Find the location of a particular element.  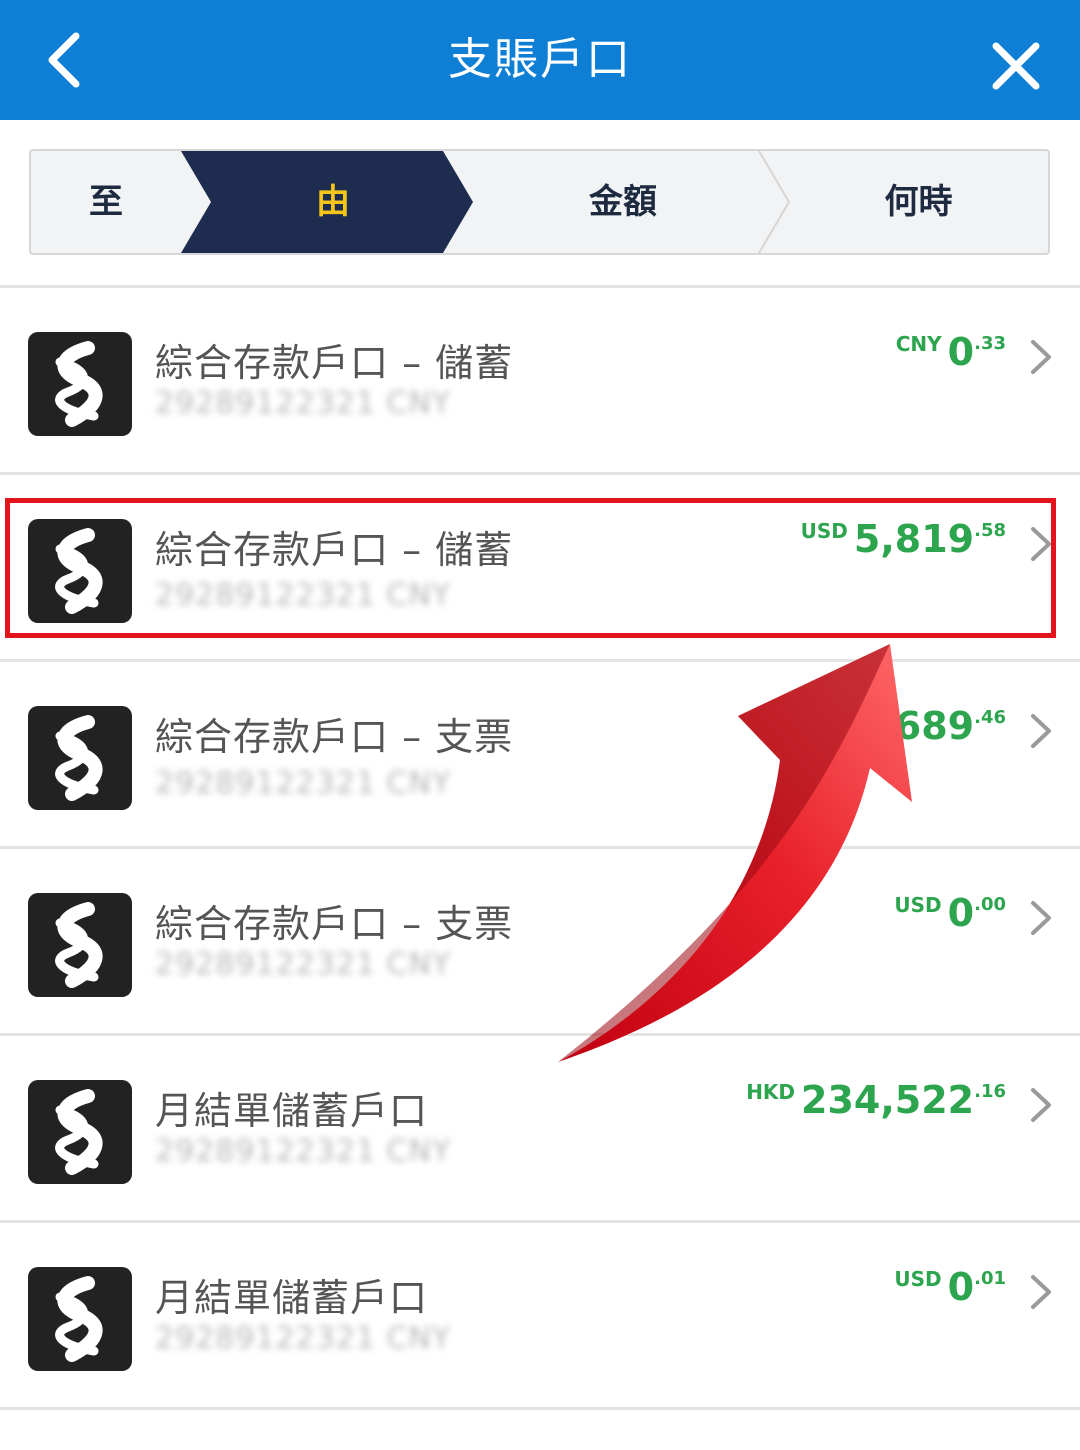

account-balance: CNY 0.33 is located at coordinates (951, 352).